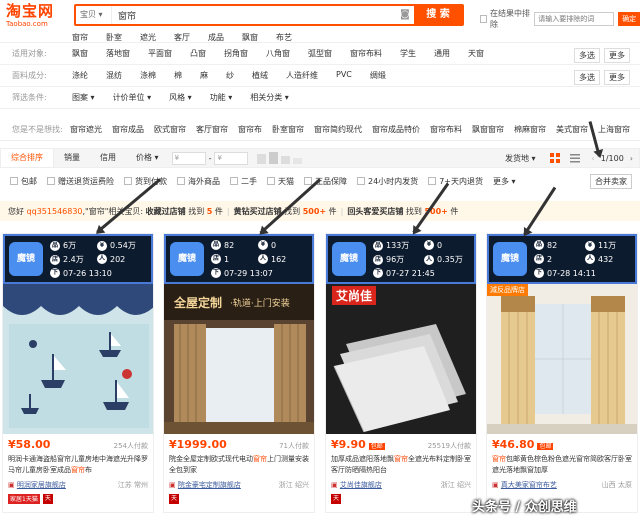  What do you see at coordinates (118, 53) in the screenshot?
I see `filter-value: 落地窗` at bounding box center [118, 53].